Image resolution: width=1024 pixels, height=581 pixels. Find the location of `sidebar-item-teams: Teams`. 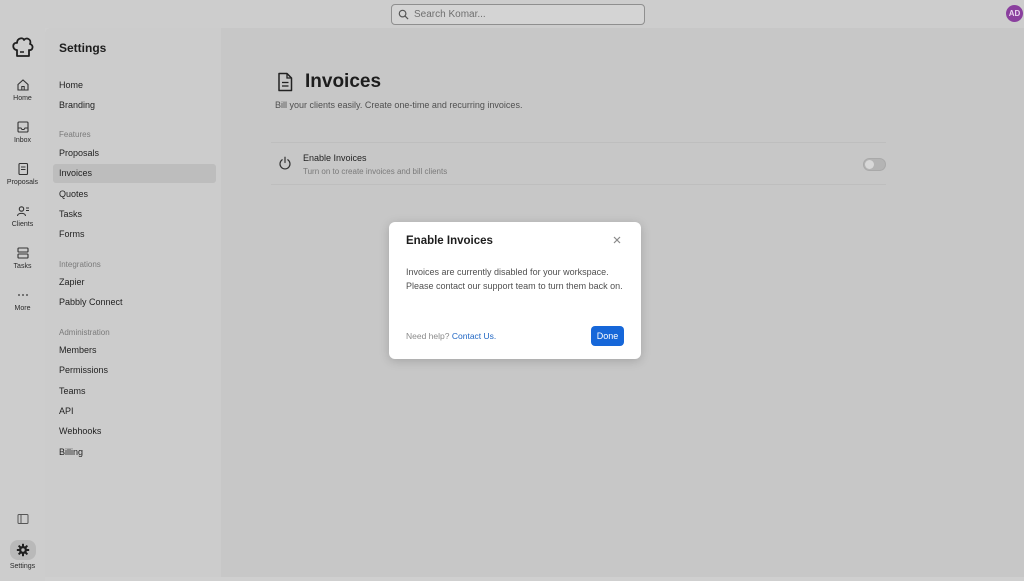

sidebar-item-teams: Teams is located at coordinates (134, 391).